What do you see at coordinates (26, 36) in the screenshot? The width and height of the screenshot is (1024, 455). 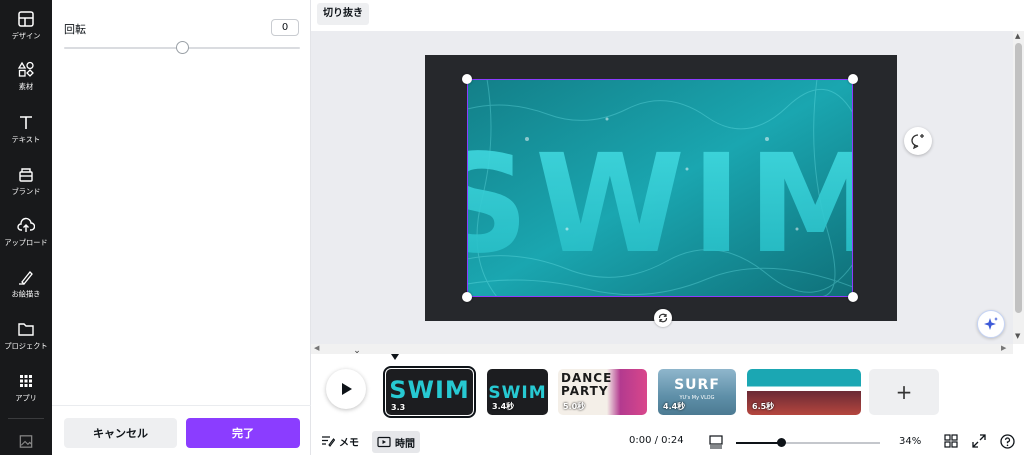 I see `sidebar-item-label: デザイン` at bounding box center [26, 36].